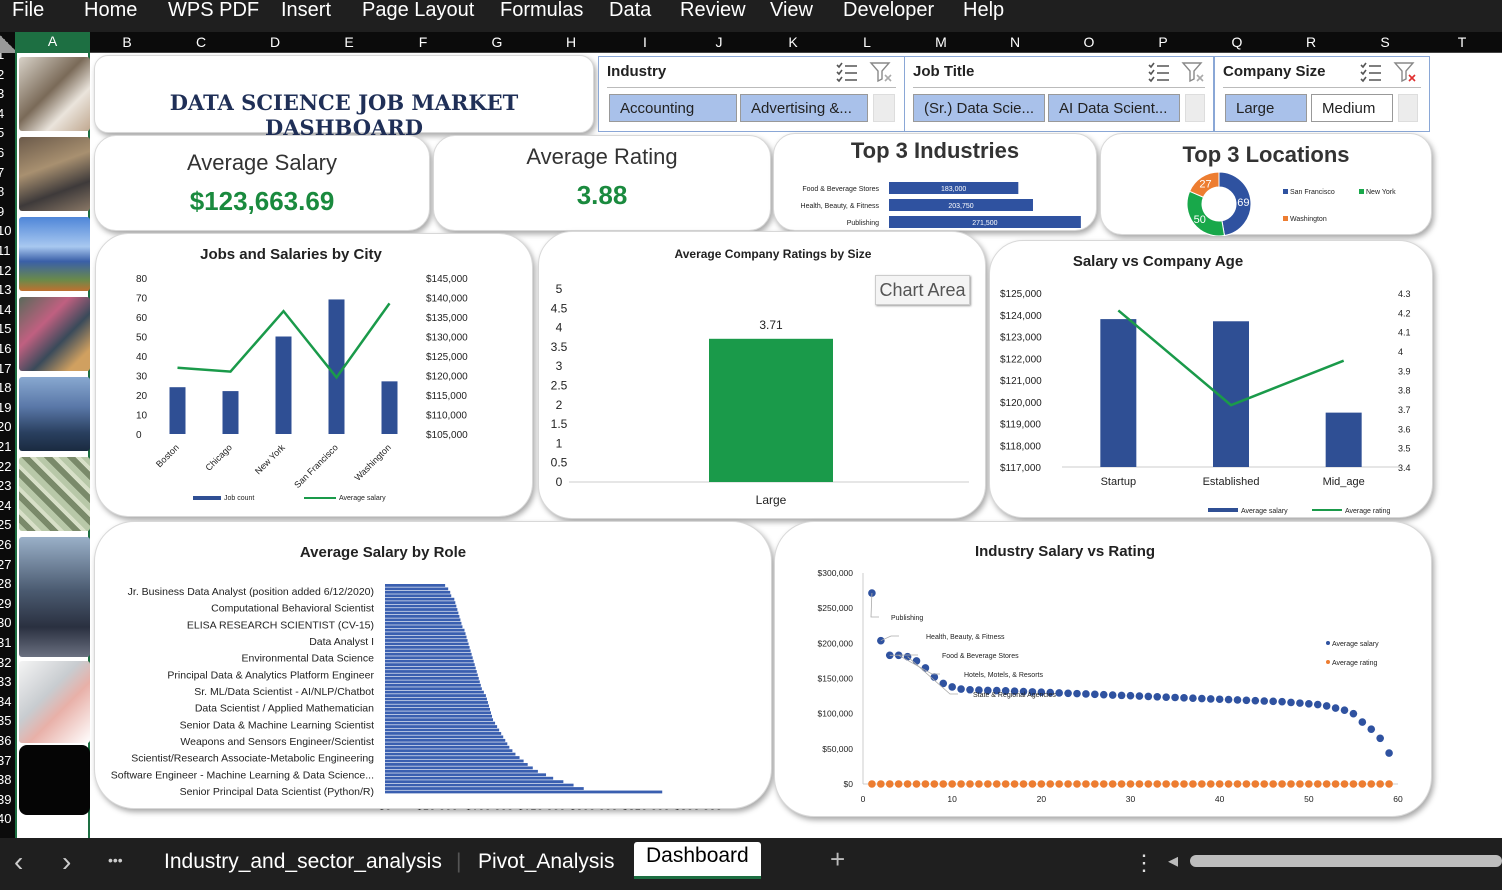 Image resolution: width=1502 pixels, height=890 pixels. What do you see at coordinates (7, 603) in the screenshot?
I see `row-header-29: 29` at bounding box center [7, 603].